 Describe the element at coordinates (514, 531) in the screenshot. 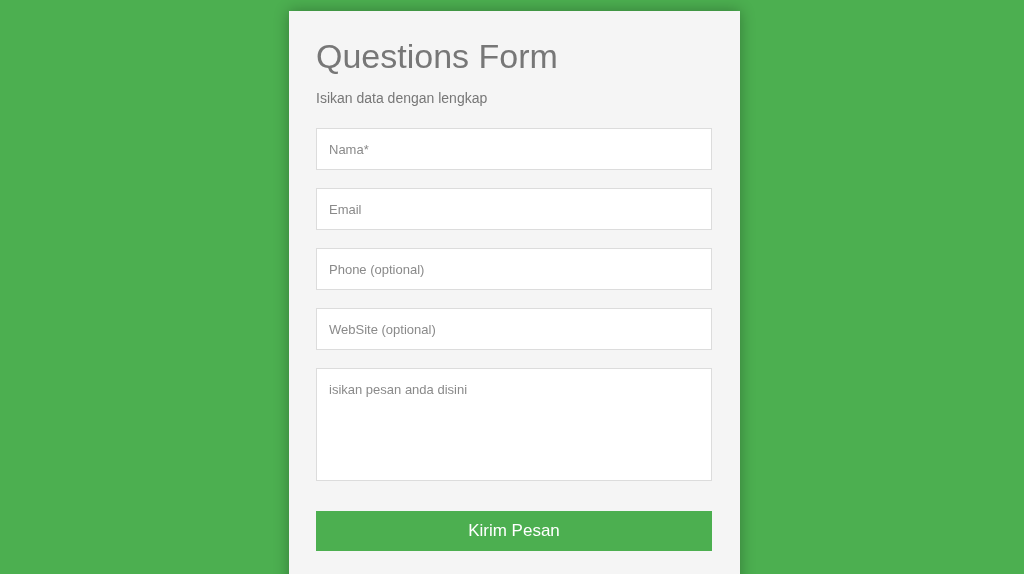

I see `submit-button: Kirim Pesan` at that location.